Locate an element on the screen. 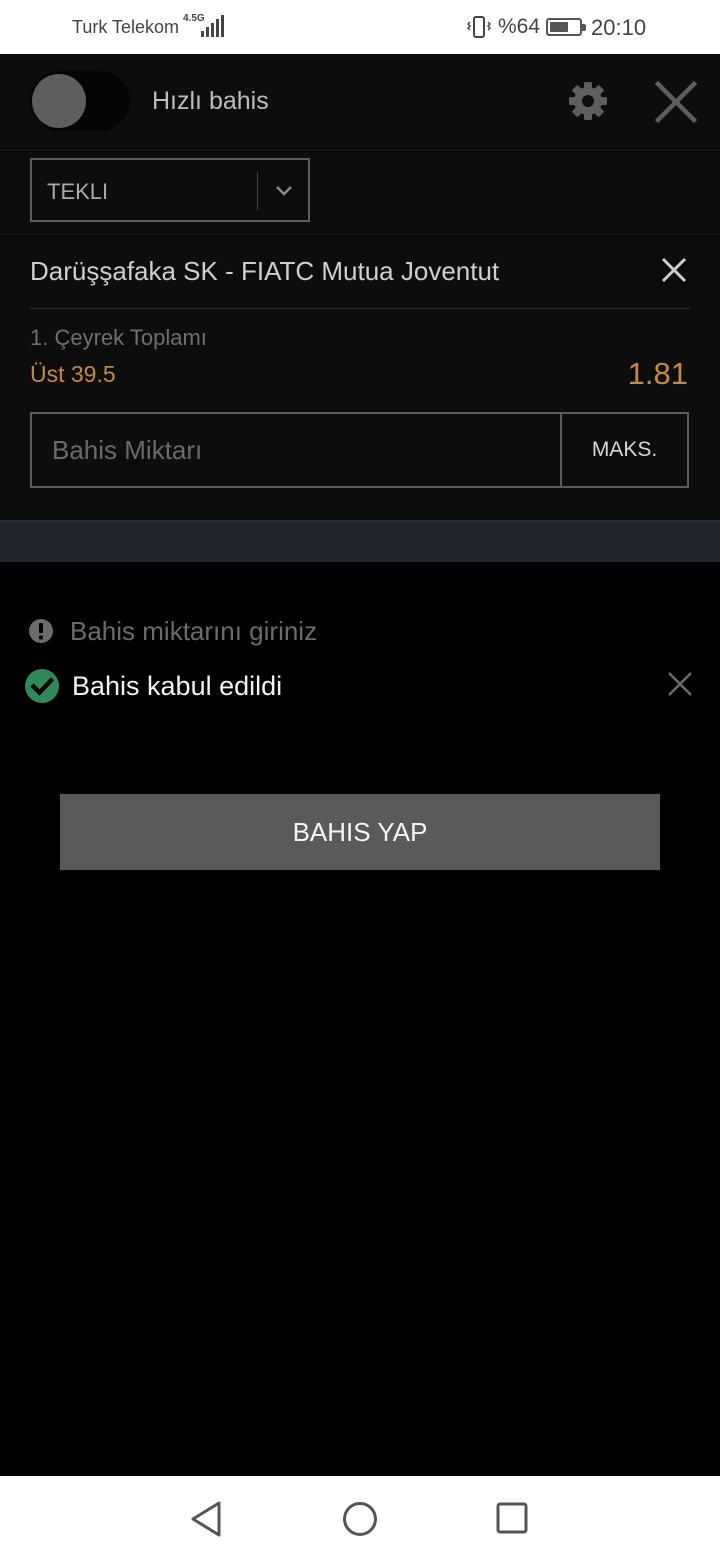 This screenshot has height=1560, width=720. signal-icon is located at coordinates (213, 26).